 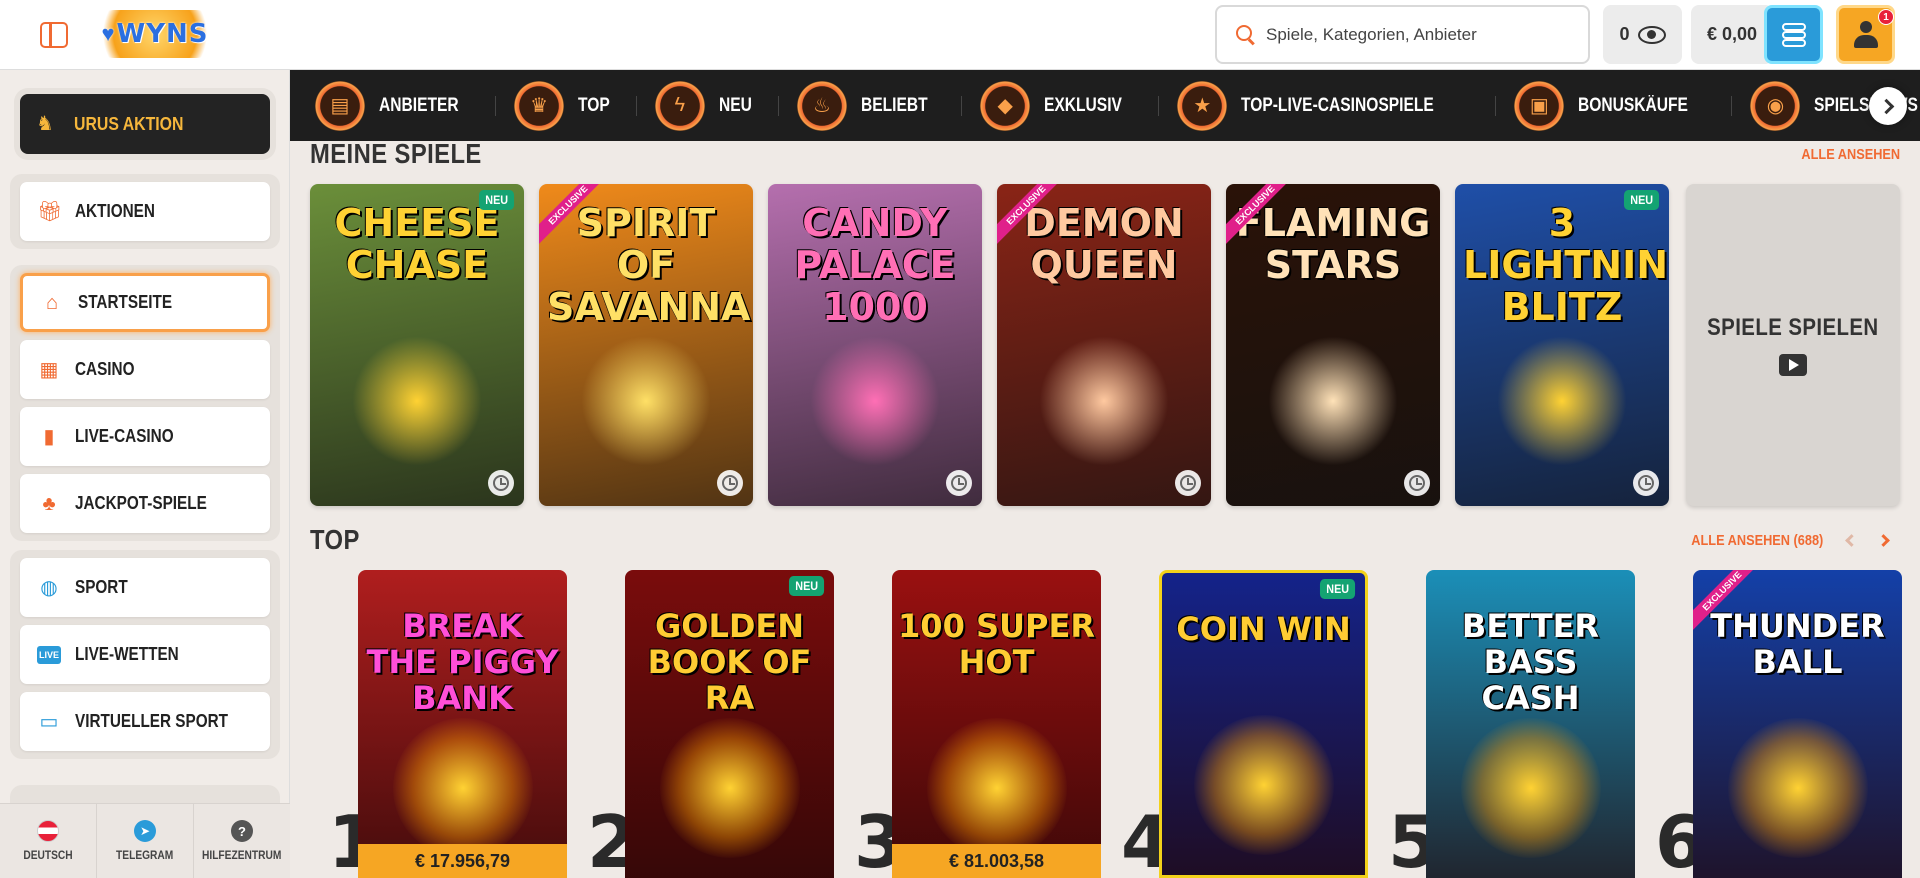 What do you see at coordinates (152, 721) in the screenshot?
I see `sidebar-item-label: VIRTUELLER SPORT` at bounding box center [152, 721].